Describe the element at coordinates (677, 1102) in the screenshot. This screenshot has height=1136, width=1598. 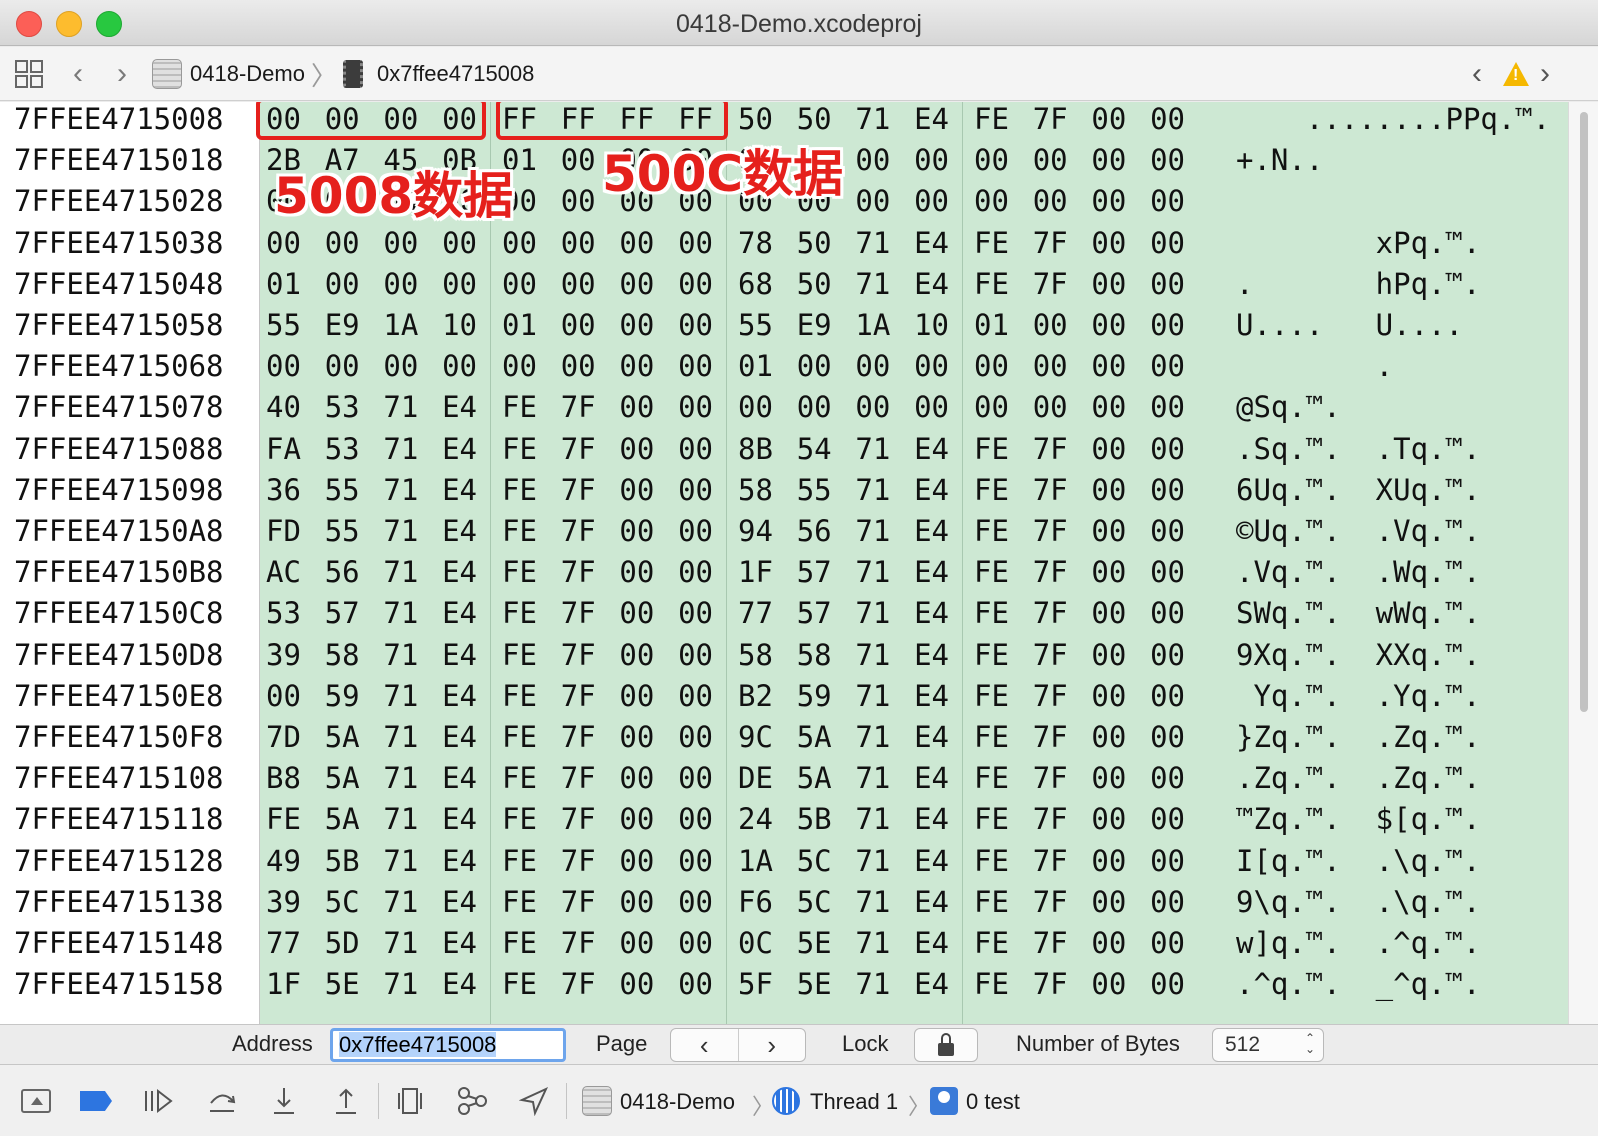
I see `debug-breadcrumb-project: 0418-Demo` at that location.